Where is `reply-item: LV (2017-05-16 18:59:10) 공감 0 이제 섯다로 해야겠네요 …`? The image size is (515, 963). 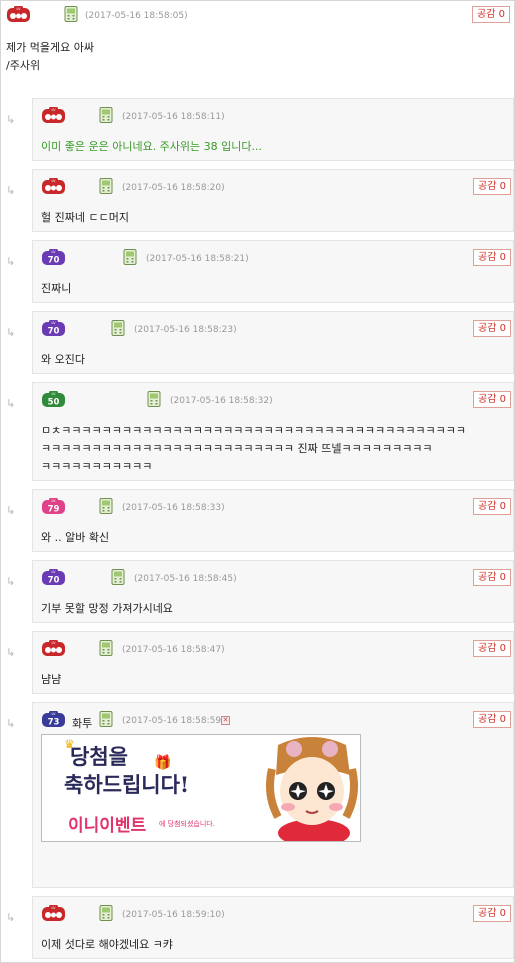 reply-item: LV (2017-05-16 18:59:10) 공감 0 이제 섯다로 해야겠네요 … is located at coordinates (273, 927).